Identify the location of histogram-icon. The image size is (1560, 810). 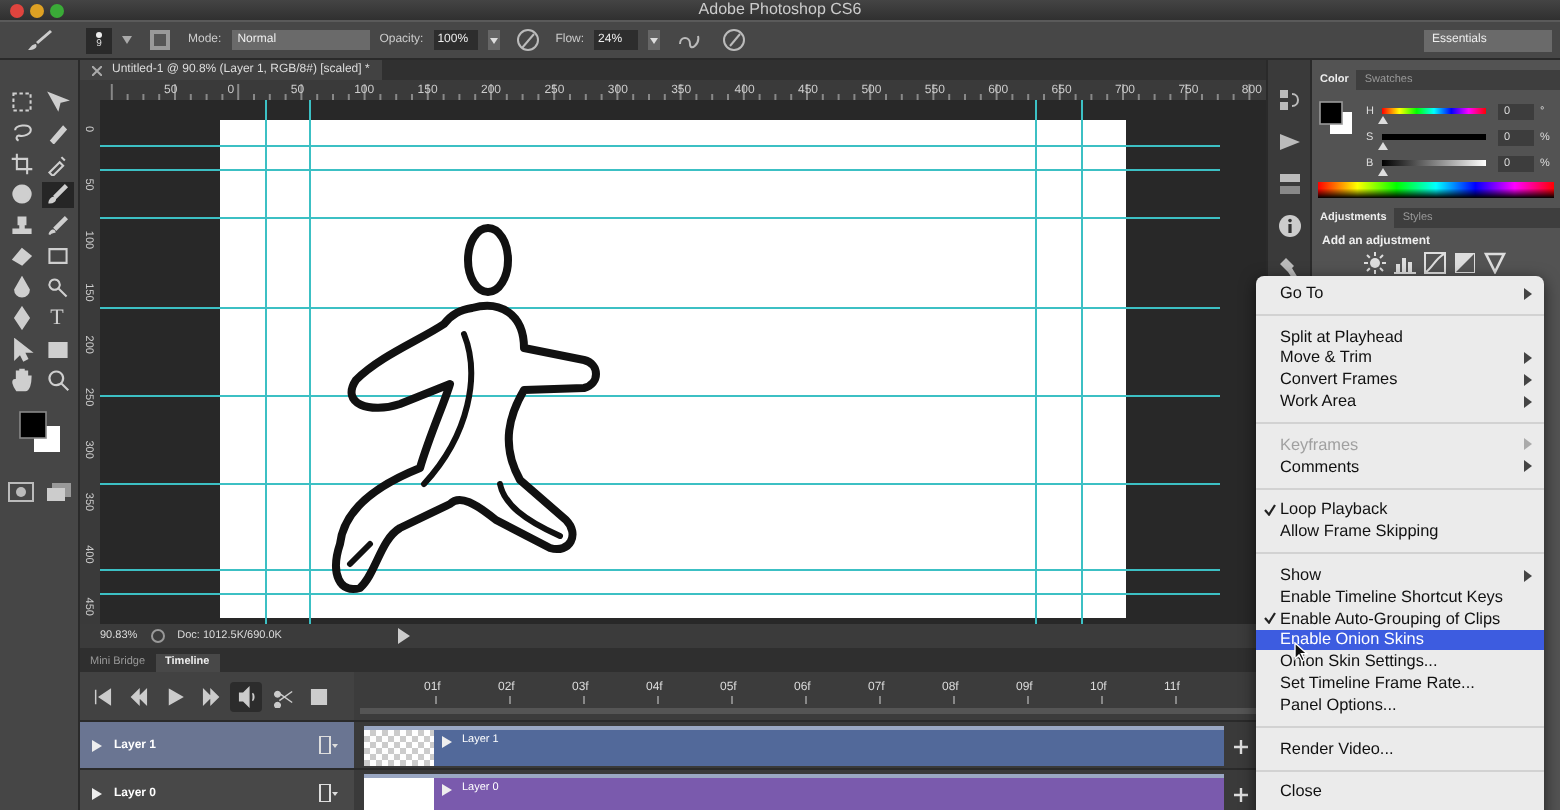
(1405, 263).